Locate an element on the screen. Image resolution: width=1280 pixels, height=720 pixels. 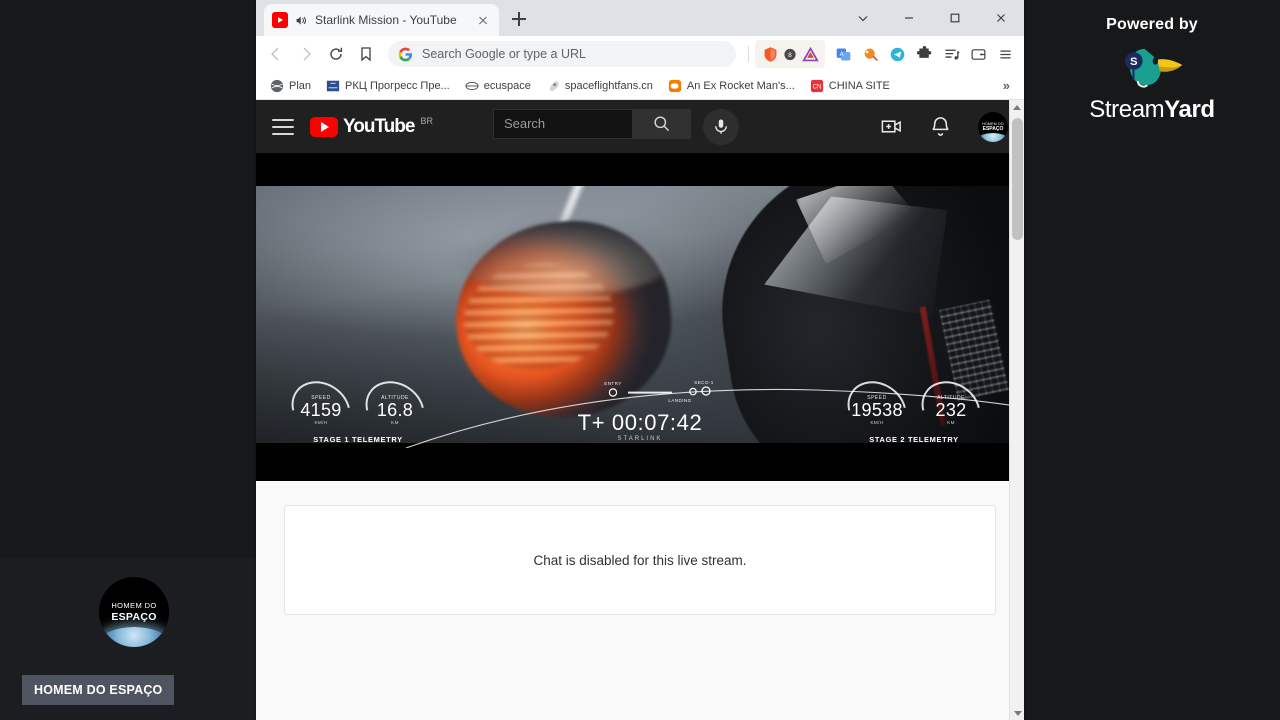
translate-extension-icon: A is located at coordinates (843, 54).